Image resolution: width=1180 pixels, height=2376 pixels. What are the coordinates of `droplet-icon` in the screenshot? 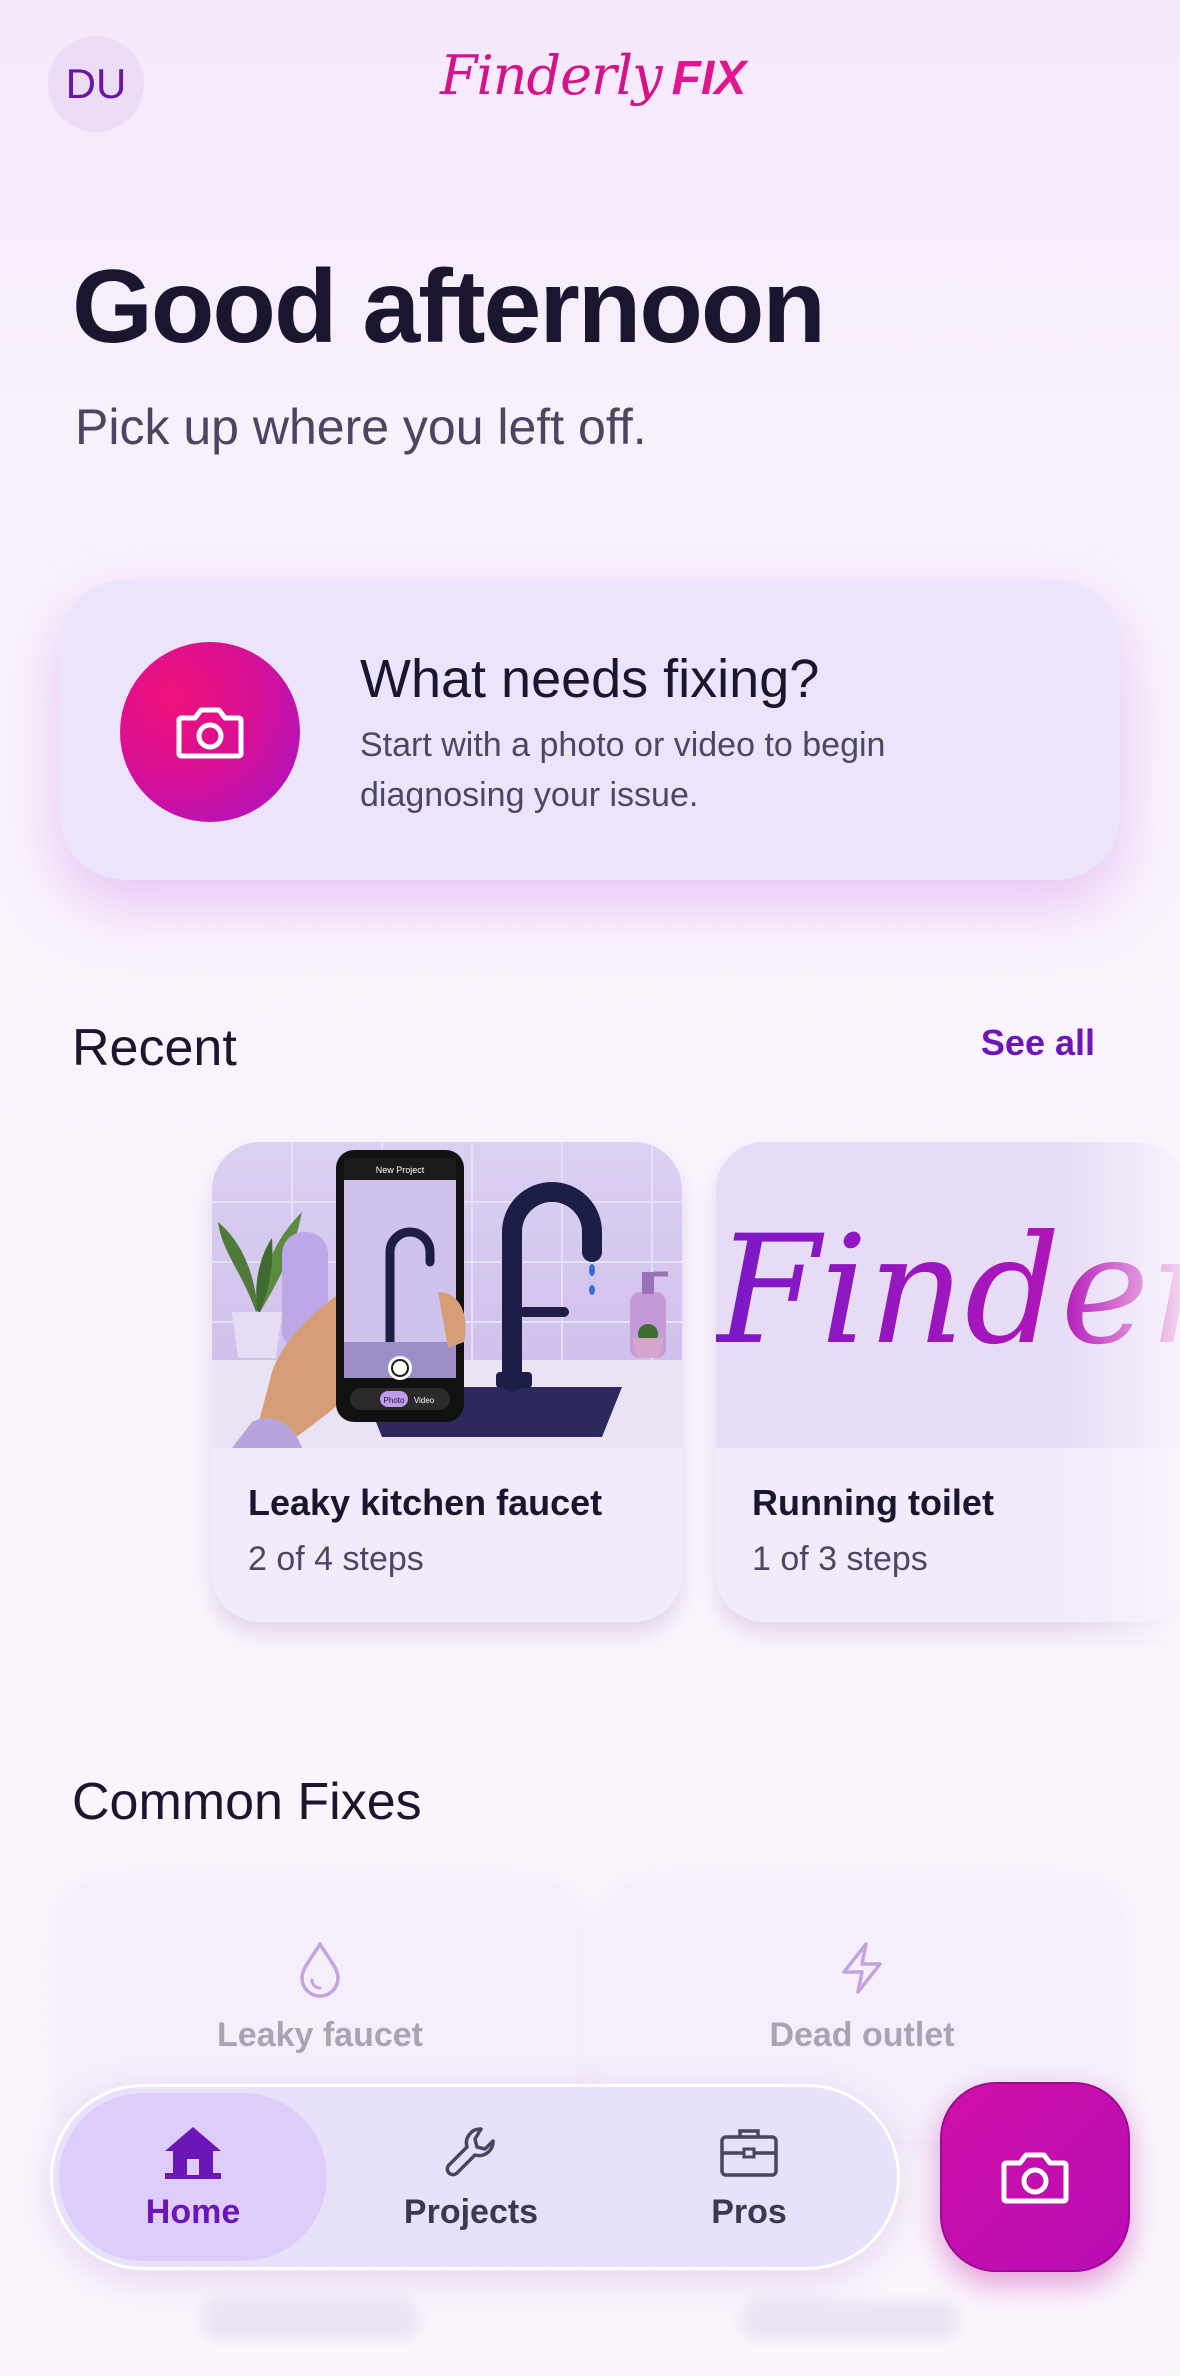 It's located at (320, 1970).